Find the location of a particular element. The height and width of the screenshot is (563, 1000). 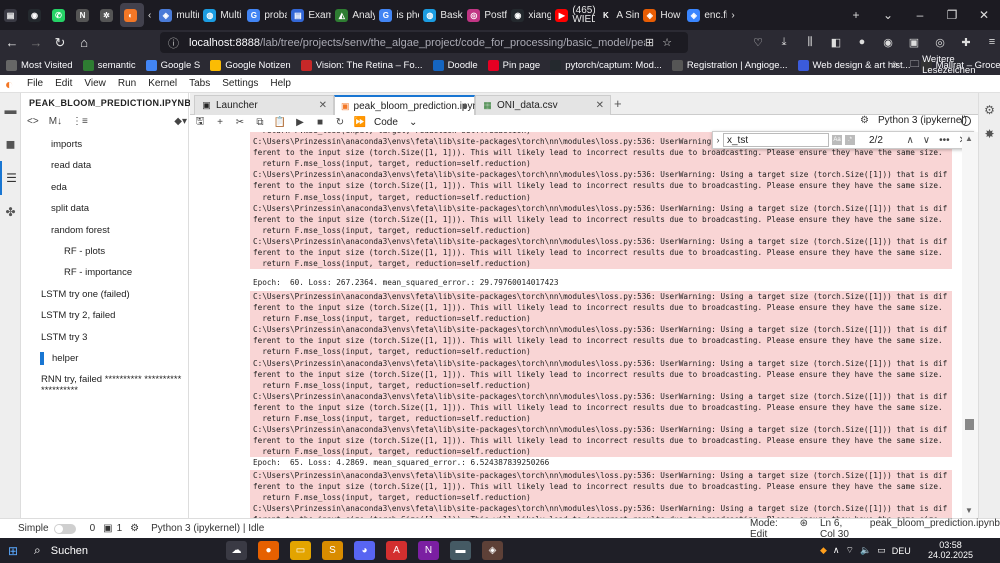

browser-tab: ◈ enc.fi is located at coordinates (705, 15).